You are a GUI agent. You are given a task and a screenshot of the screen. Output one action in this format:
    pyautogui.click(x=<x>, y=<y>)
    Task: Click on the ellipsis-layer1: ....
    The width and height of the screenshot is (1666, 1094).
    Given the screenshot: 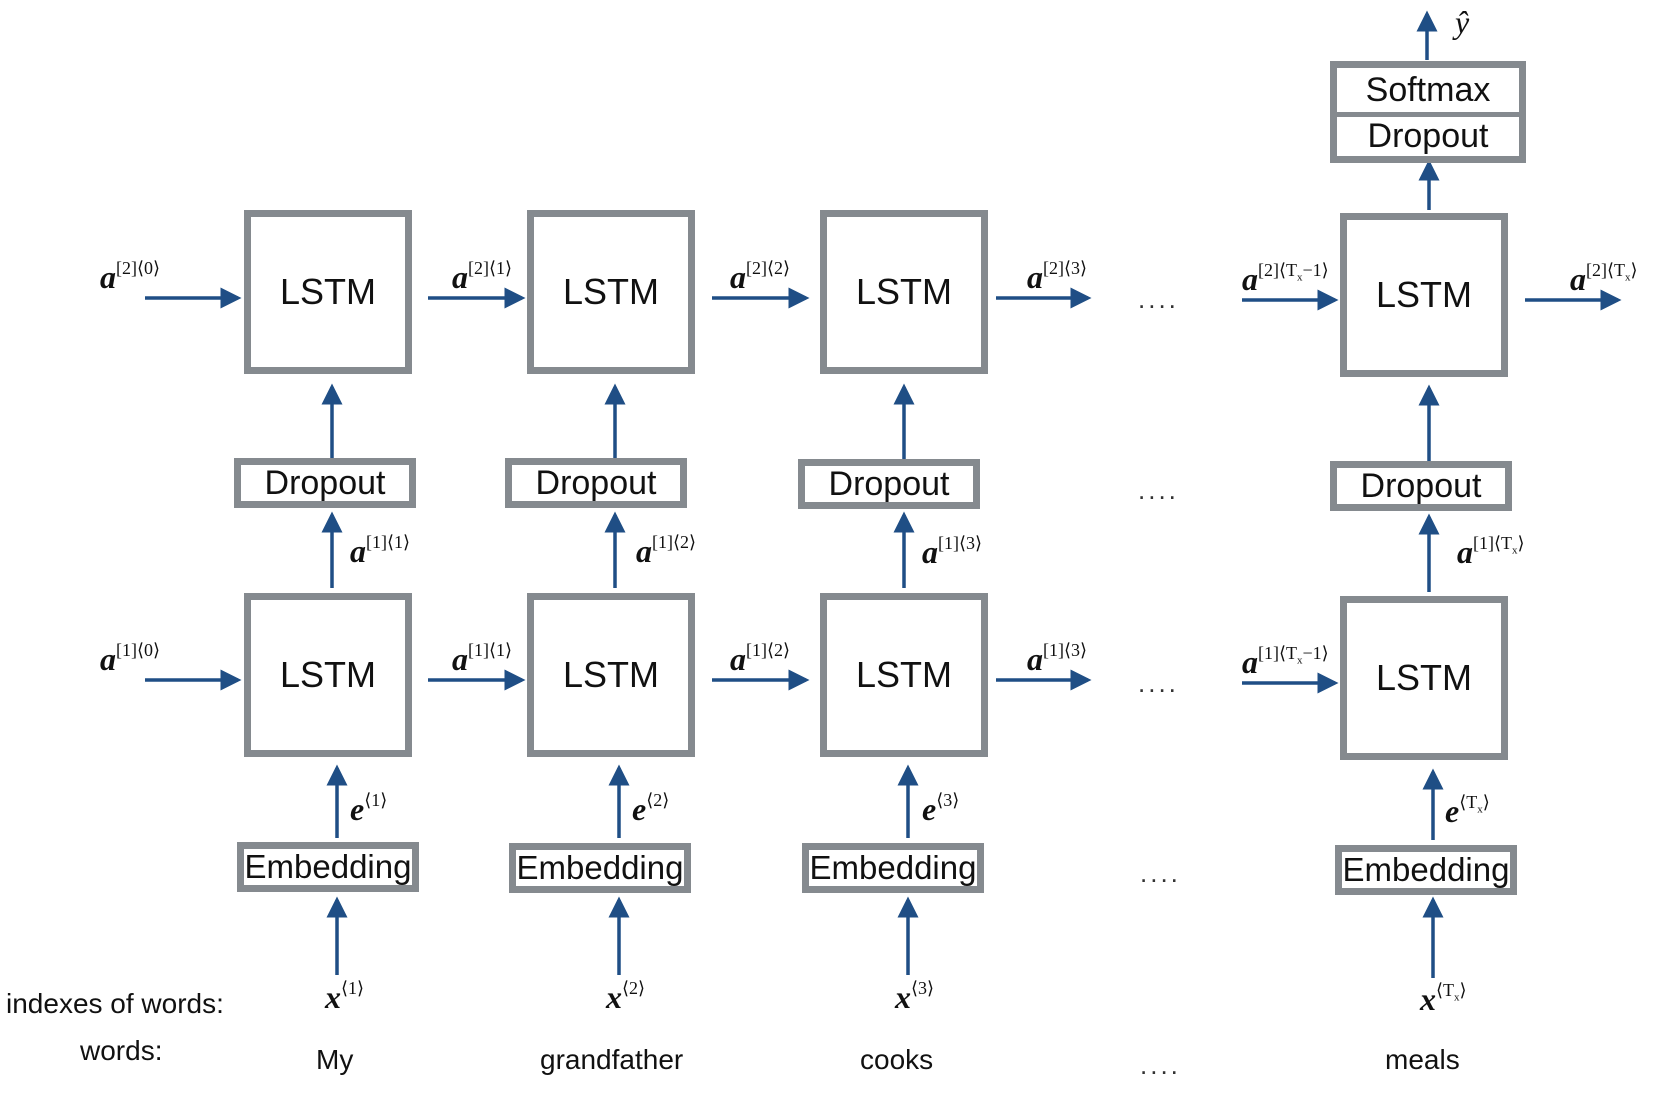 What is the action you would take?
    pyautogui.click(x=1158, y=683)
    